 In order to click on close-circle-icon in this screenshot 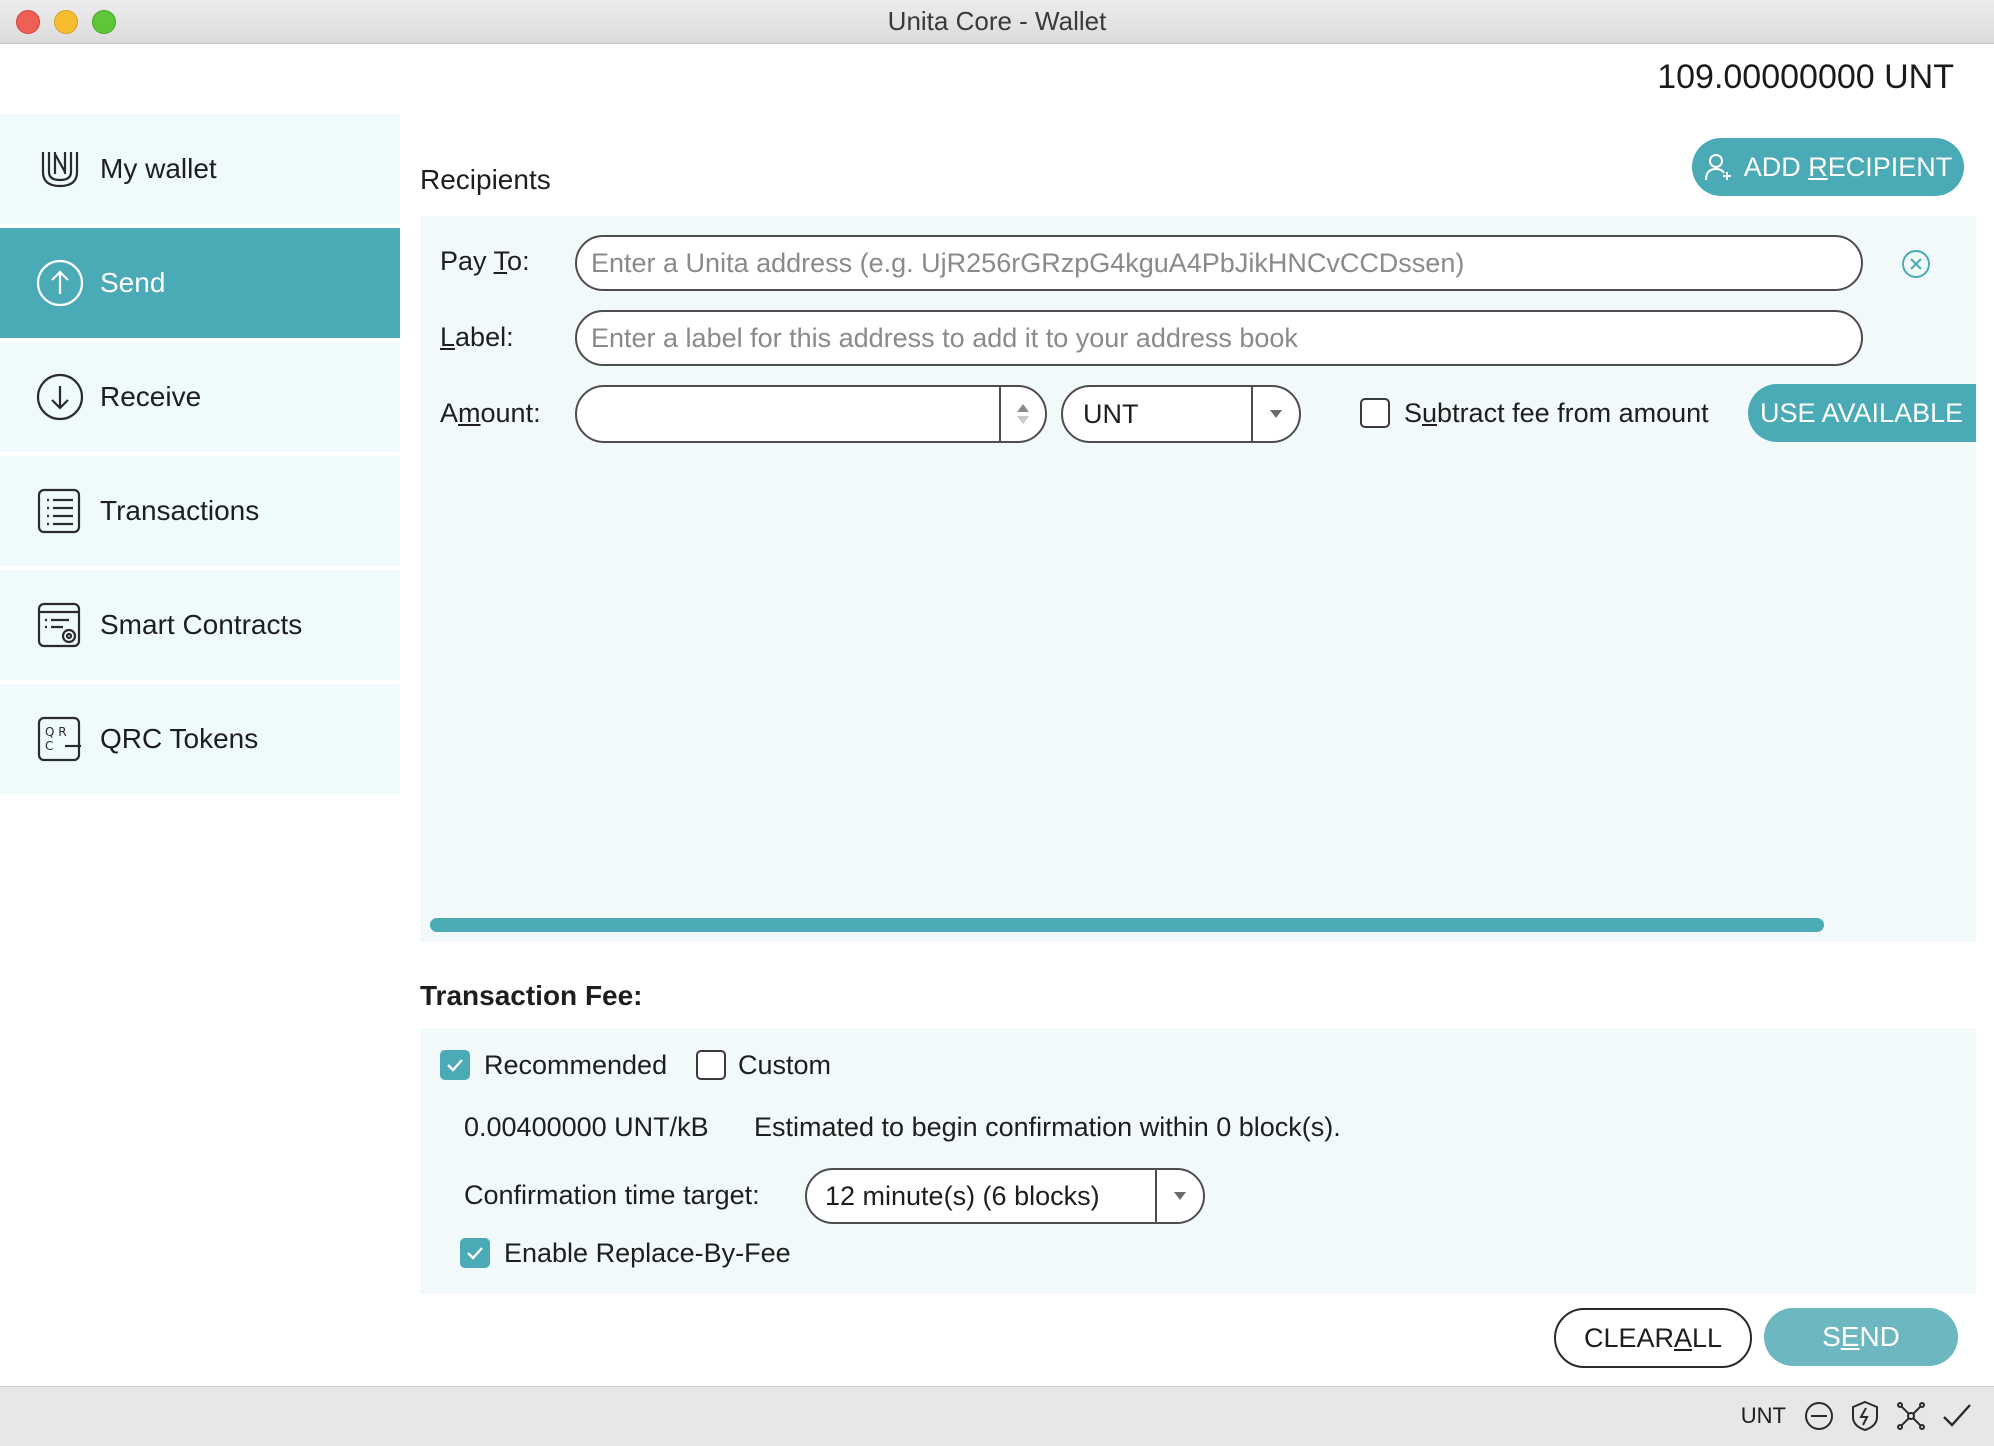, I will do `click(1916, 264)`.